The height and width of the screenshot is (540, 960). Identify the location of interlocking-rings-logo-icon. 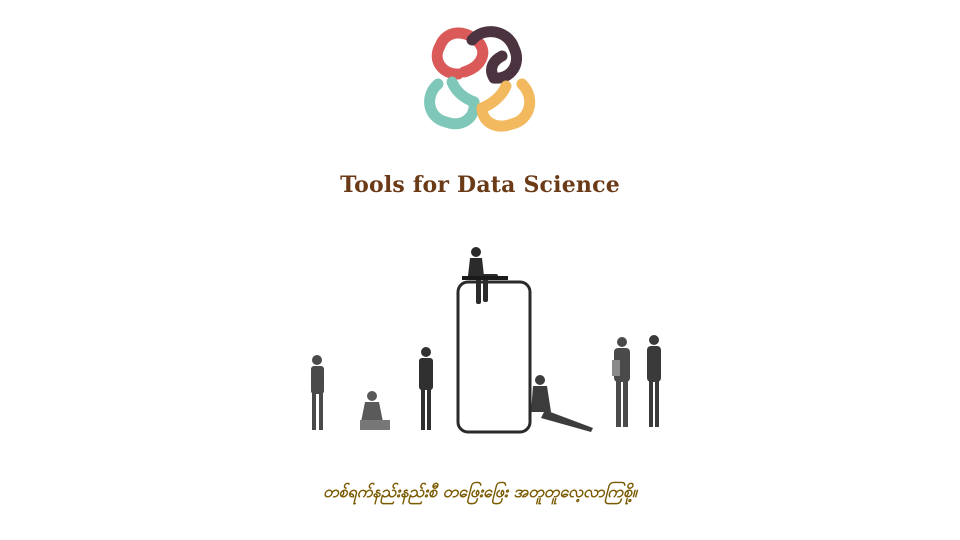
(480, 79).